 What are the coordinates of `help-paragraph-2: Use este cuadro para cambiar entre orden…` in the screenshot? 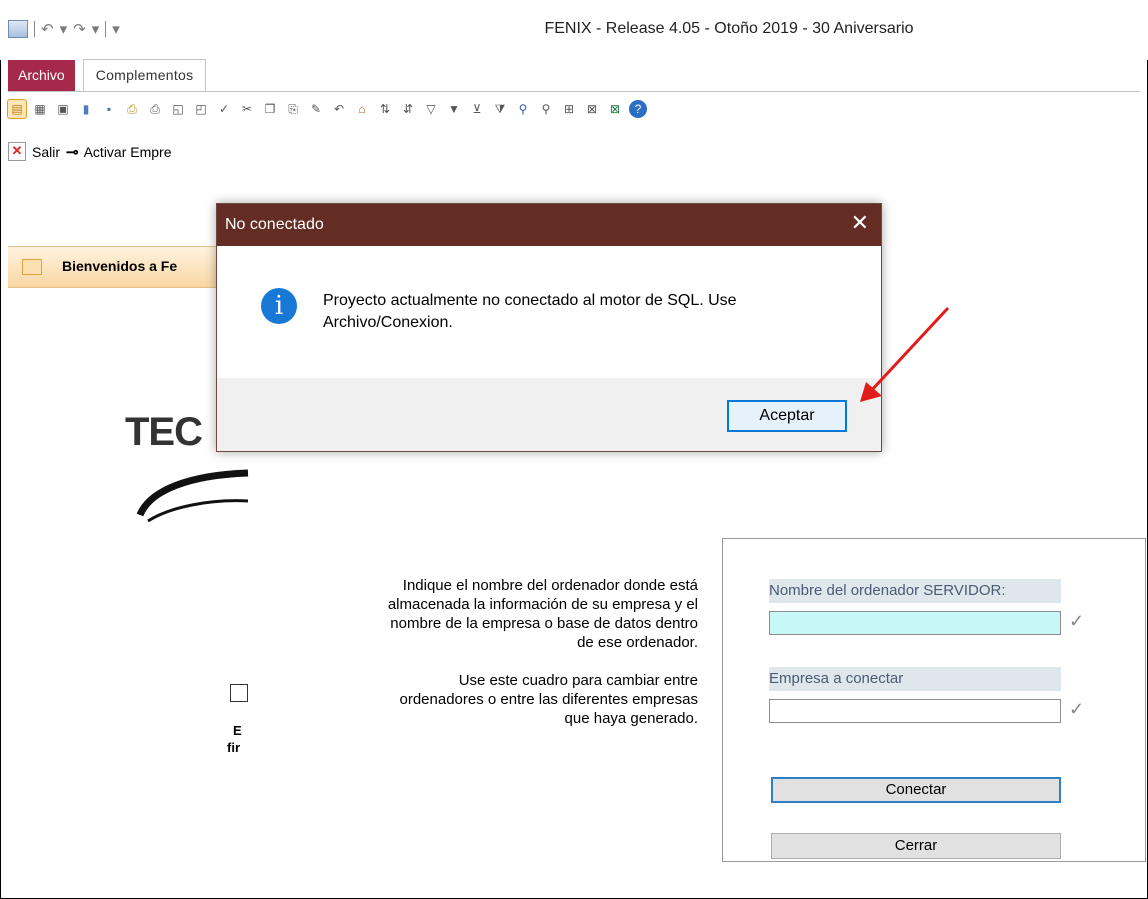 It's located at (548, 699).